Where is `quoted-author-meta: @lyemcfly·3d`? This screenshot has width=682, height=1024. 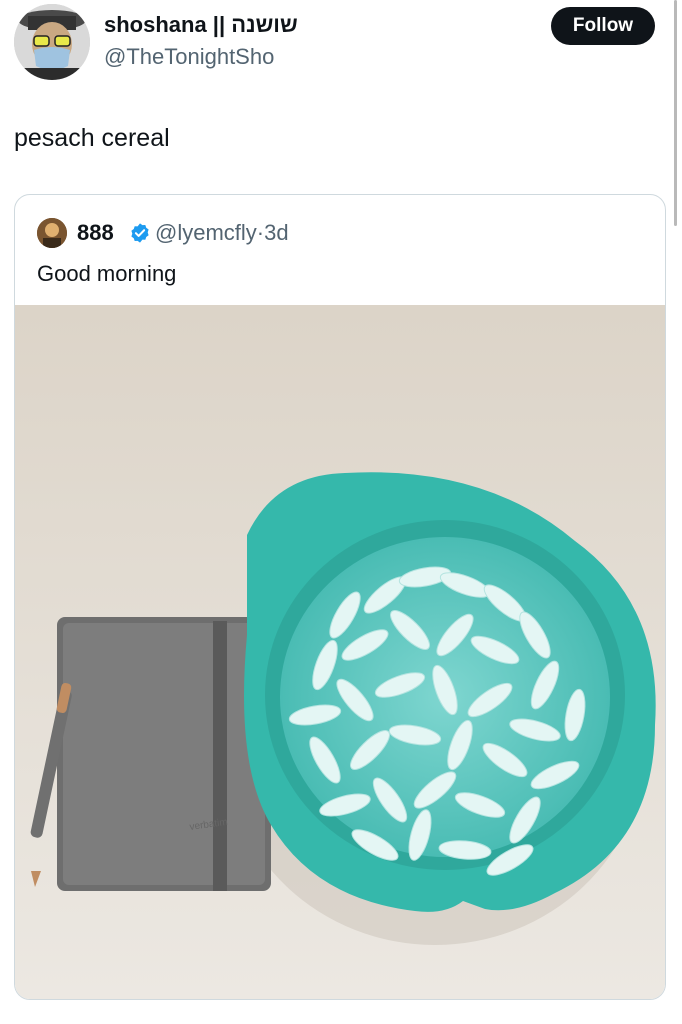
quoted-author-meta: @lyemcfly·3d is located at coordinates (222, 233).